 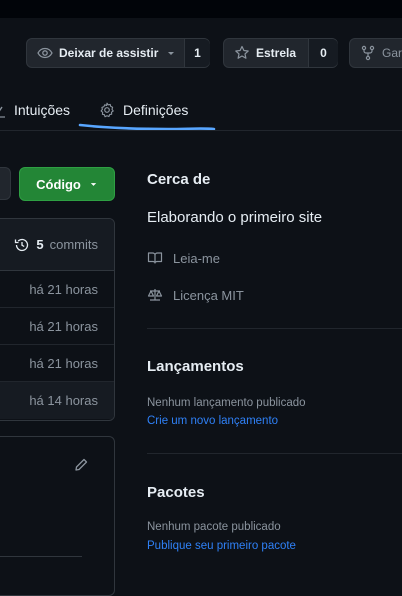 I want to click on fork-icon, so click(x=368, y=53).